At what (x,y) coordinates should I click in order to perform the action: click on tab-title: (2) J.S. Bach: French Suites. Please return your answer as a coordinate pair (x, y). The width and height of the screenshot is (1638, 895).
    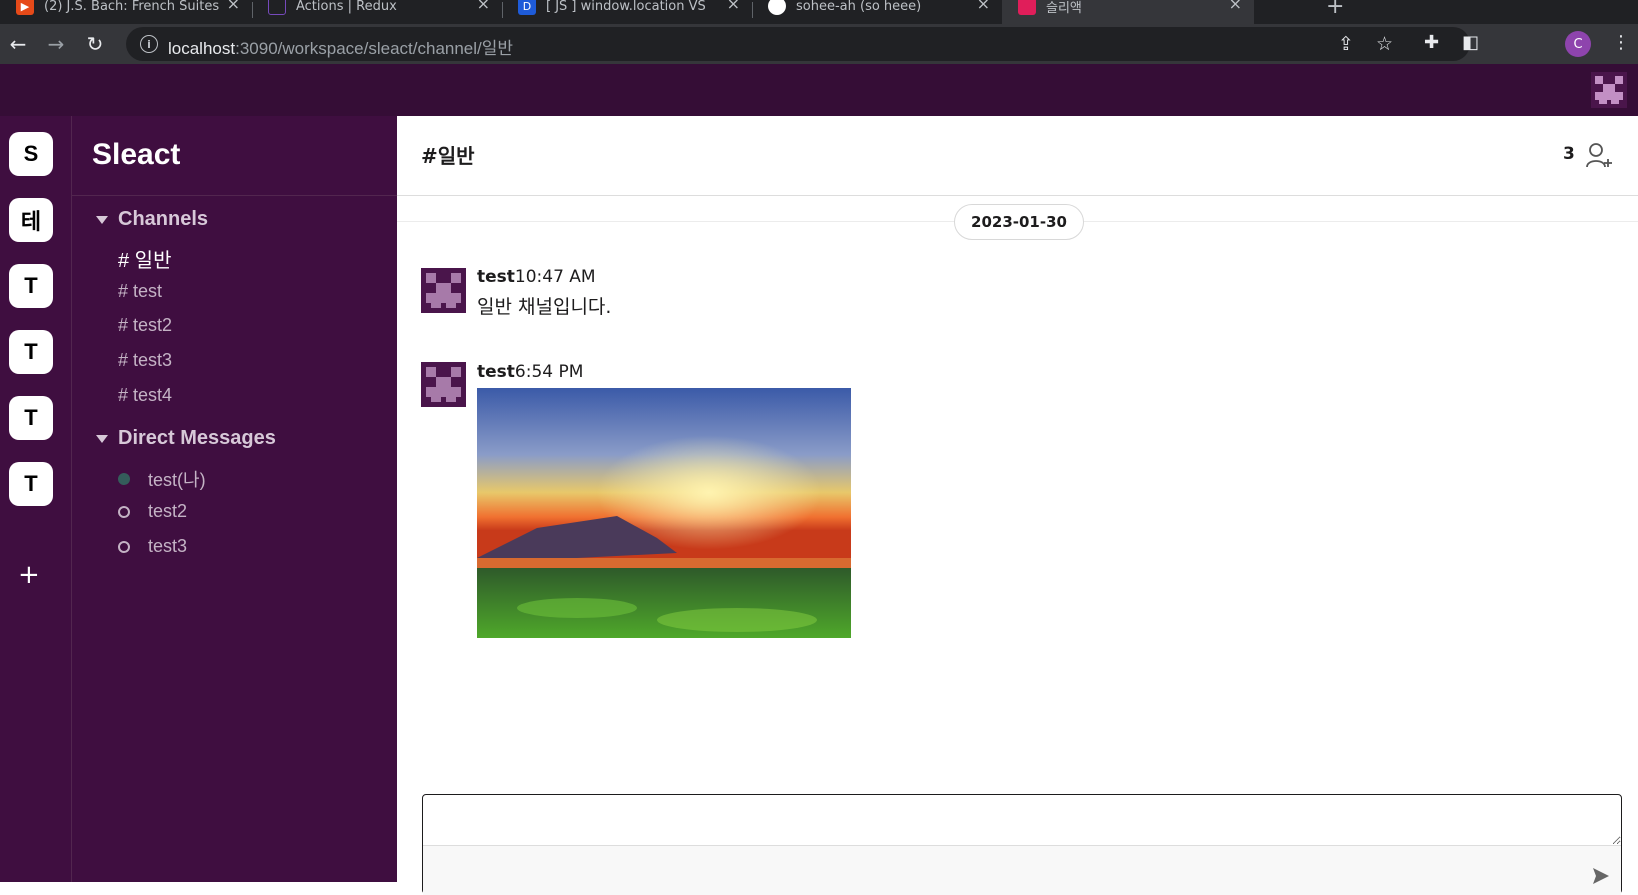
    Looking at the image, I should click on (132, 7).